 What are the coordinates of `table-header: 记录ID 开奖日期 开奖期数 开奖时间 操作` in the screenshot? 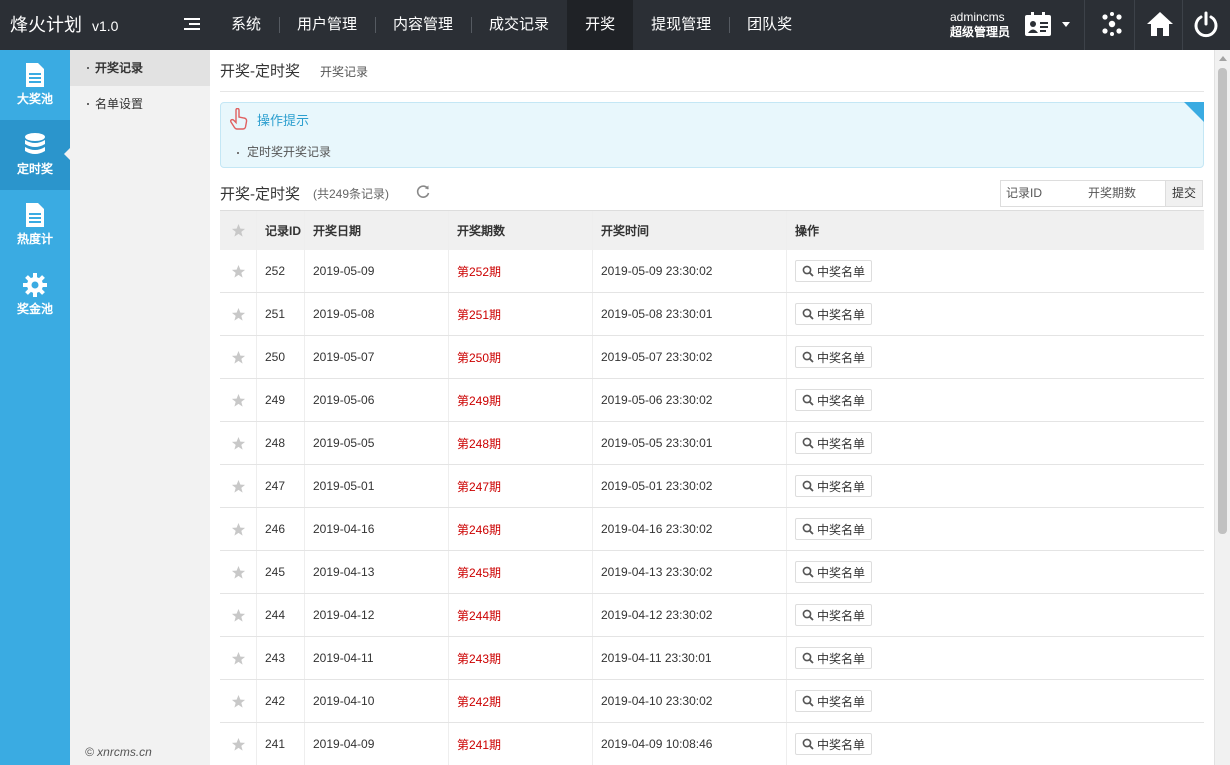 It's located at (712, 230).